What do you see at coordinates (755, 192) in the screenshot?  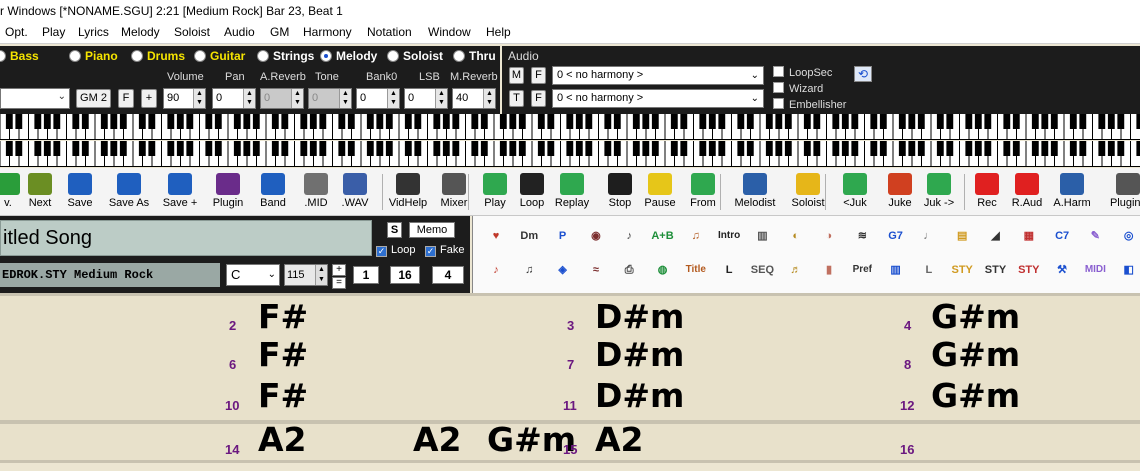 I see `toolbar-melodist-button: Melodist` at bounding box center [755, 192].